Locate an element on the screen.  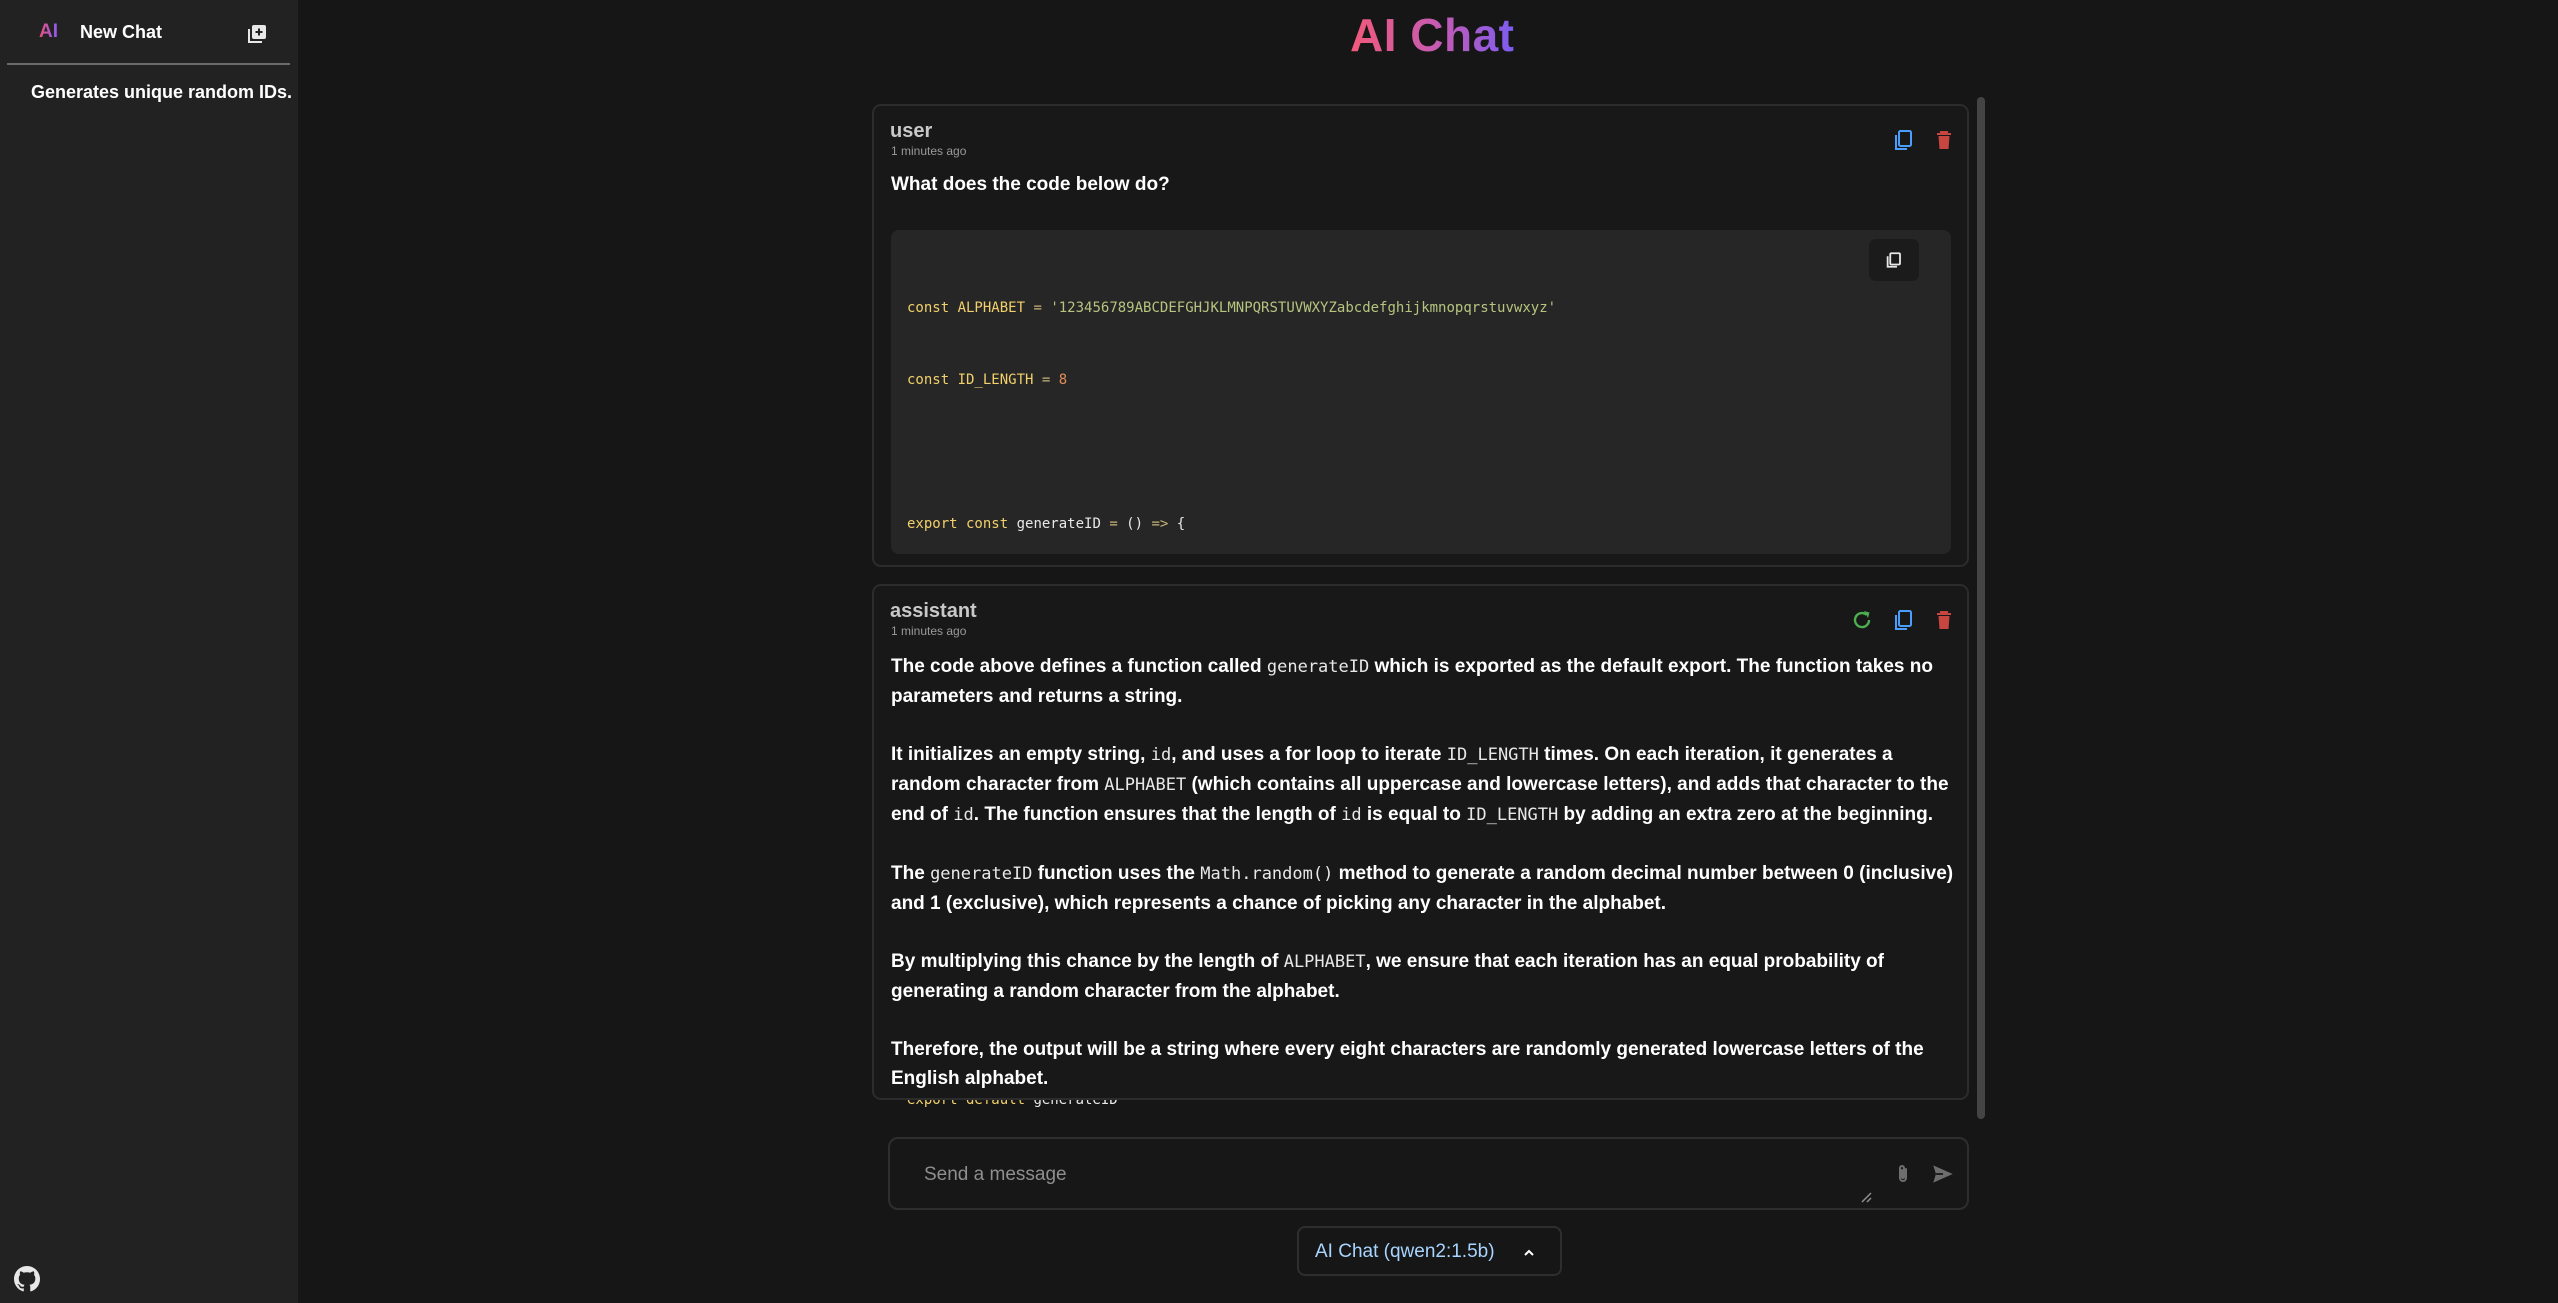
sidebar: AI New Chat Generates unique random IDs. is located at coordinates (149, 651).